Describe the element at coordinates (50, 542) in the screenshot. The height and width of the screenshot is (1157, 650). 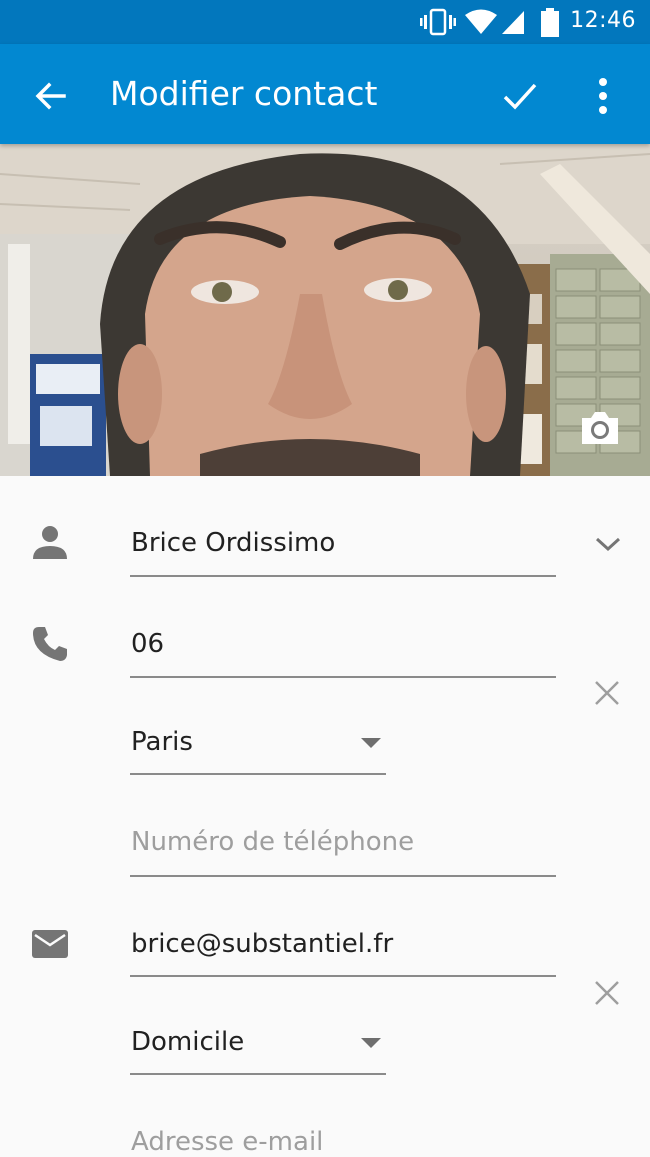
I see `person-icon` at that location.